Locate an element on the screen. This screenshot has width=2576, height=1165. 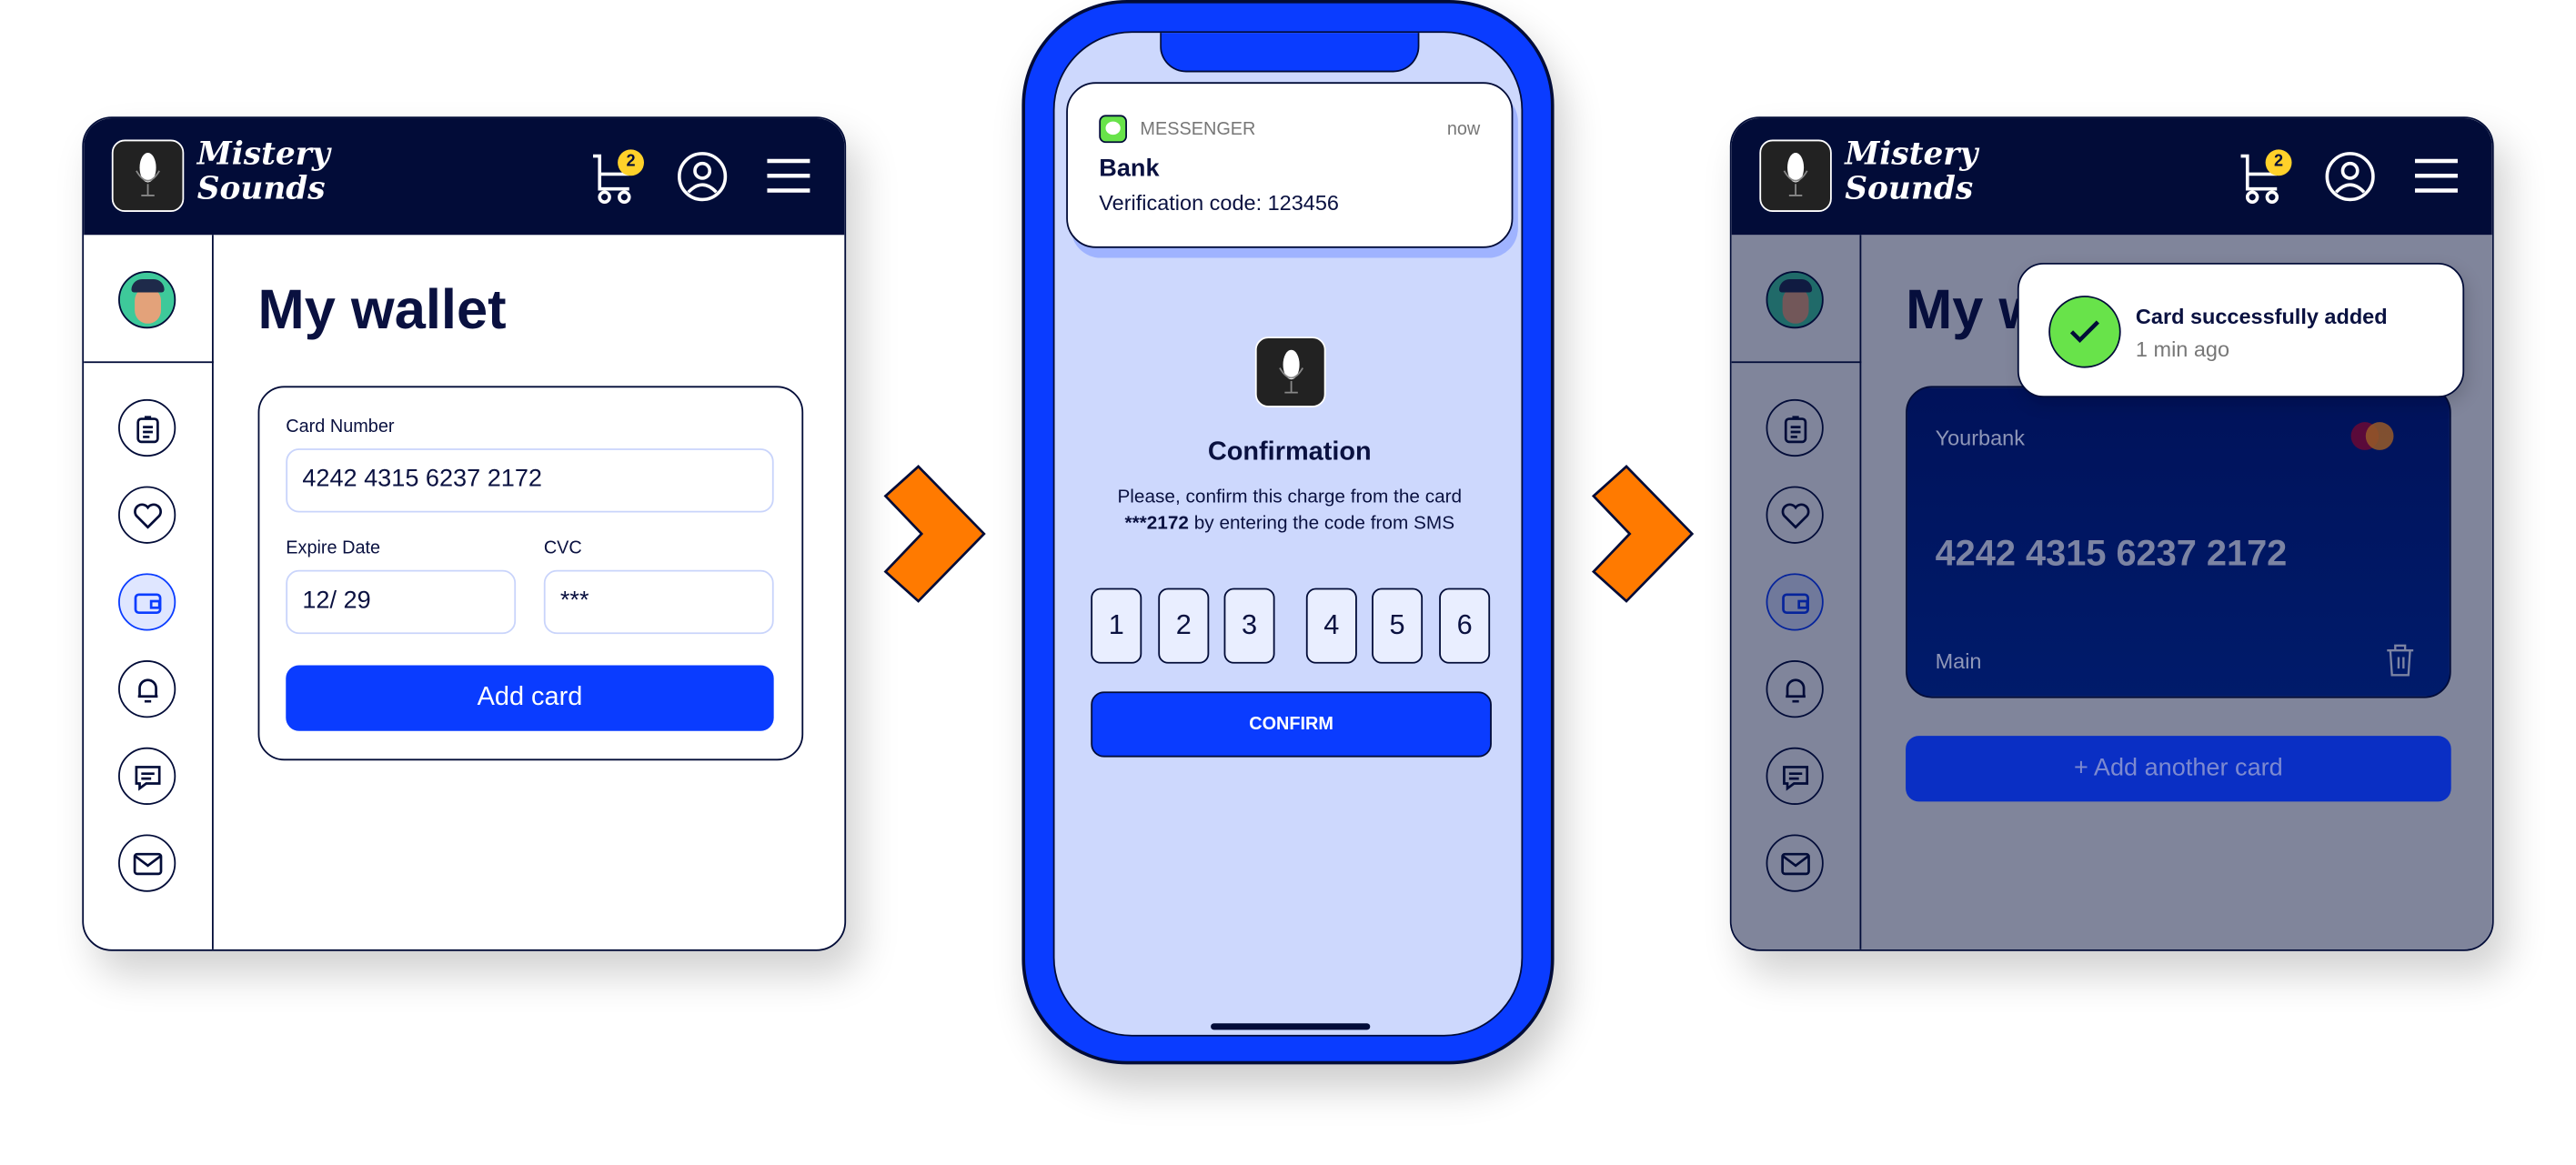
page-title: My wallet is located at coordinates (382, 311).